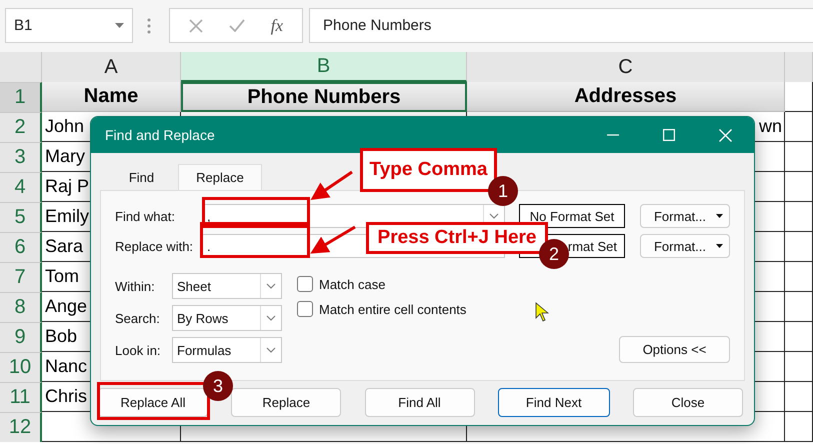  I want to click on option-label: Within:, so click(135, 286).